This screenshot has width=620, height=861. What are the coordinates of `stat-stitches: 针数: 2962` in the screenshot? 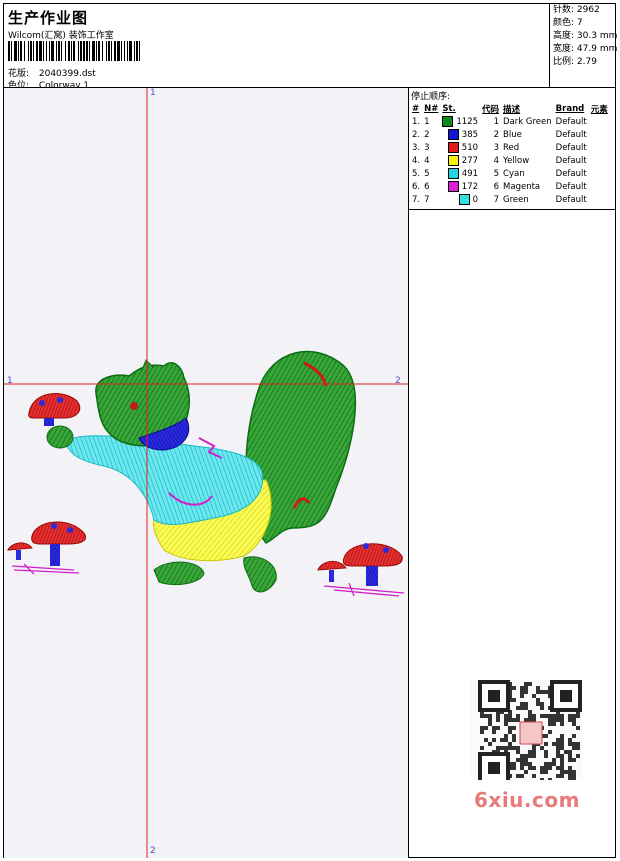 It's located at (576, 10).